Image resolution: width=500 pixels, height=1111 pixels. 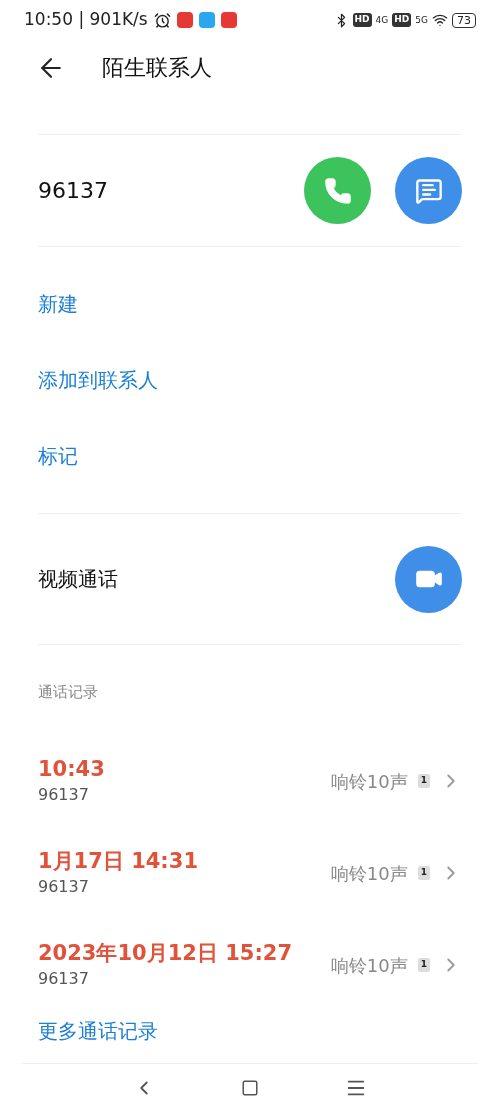 I want to click on status-time: 10:50 | 901K/s, so click(x=86, y=20).